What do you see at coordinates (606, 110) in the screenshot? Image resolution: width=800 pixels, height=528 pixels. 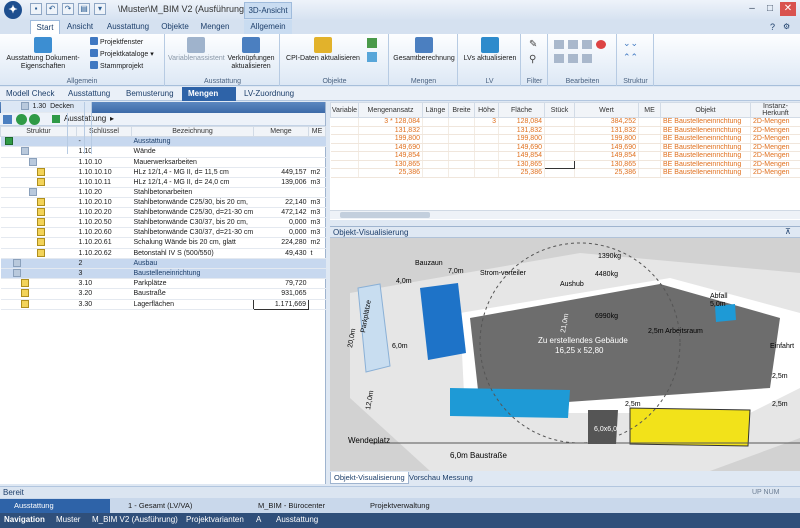 I see `col-wert: Wert` at bounding box center [606, 110].